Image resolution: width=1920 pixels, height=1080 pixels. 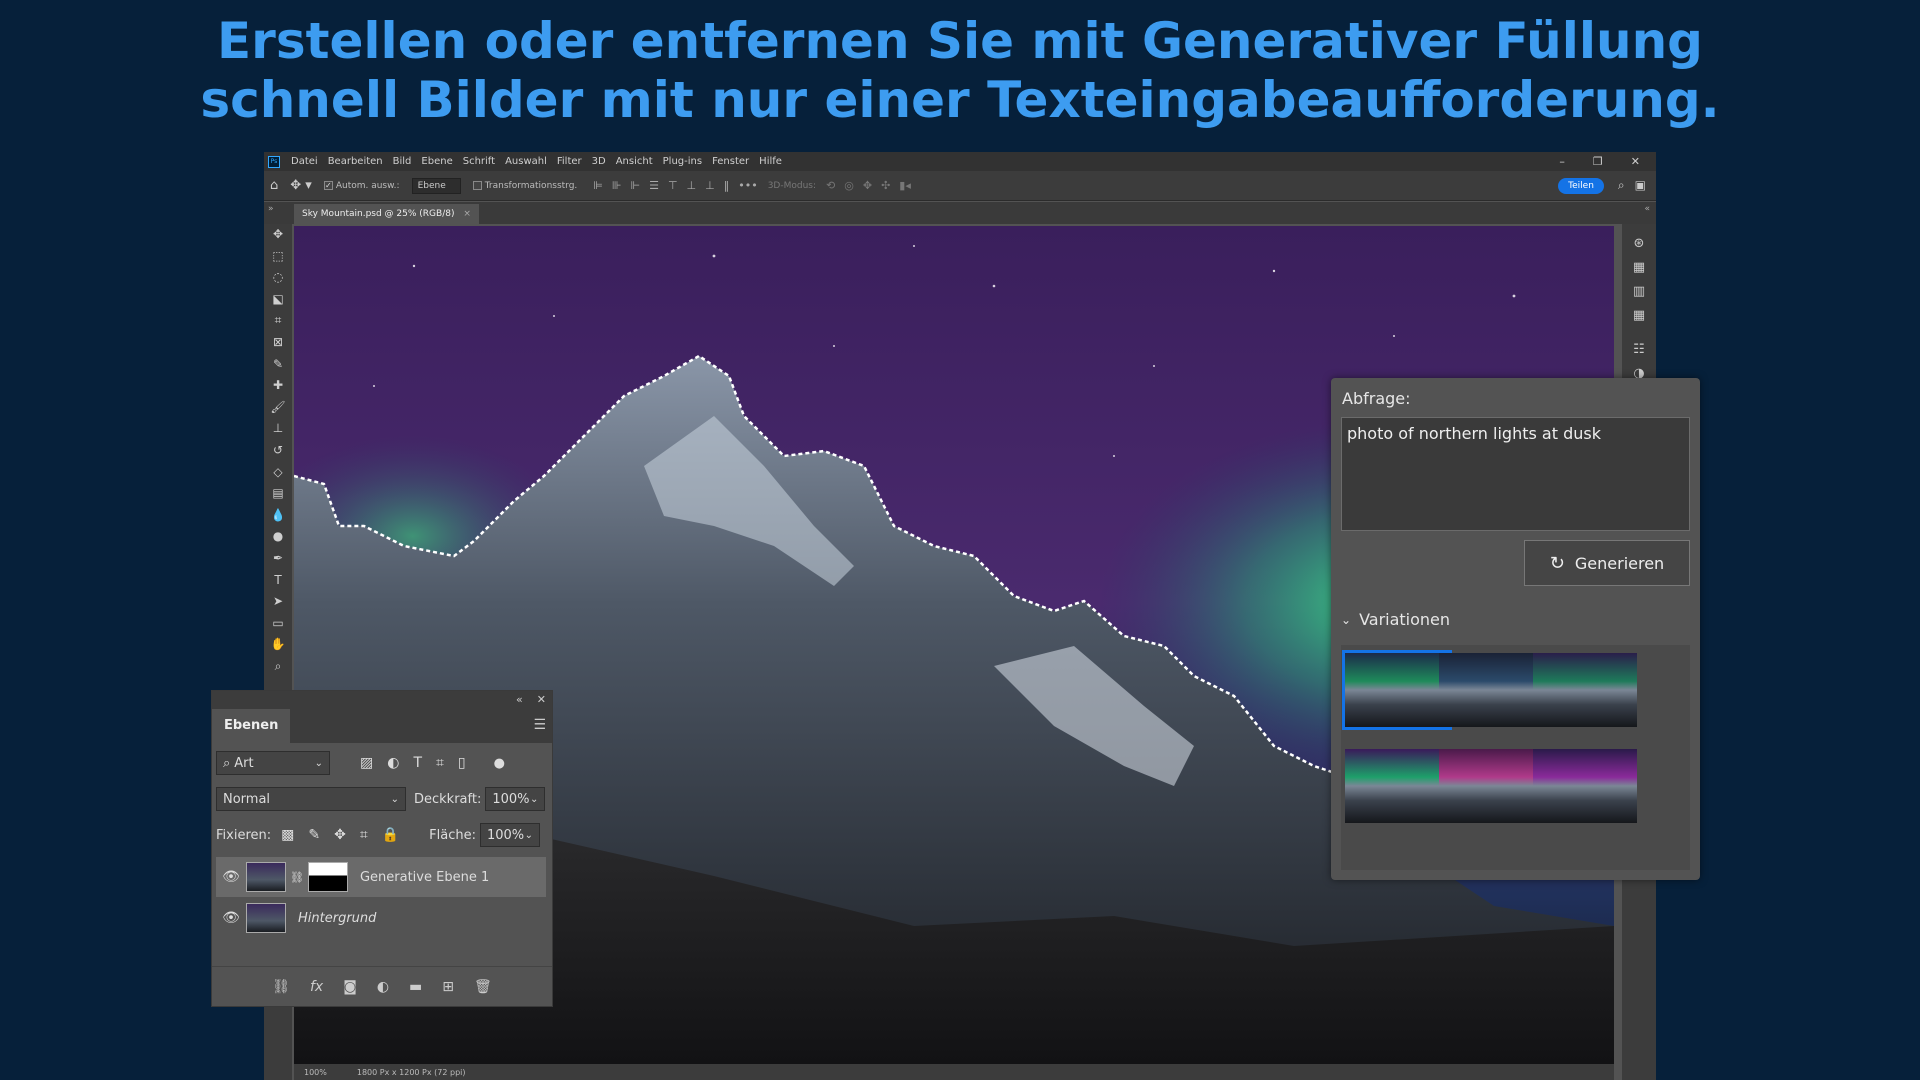 I want to click on trash-icon: 🗑, so click(x=483, y=987).